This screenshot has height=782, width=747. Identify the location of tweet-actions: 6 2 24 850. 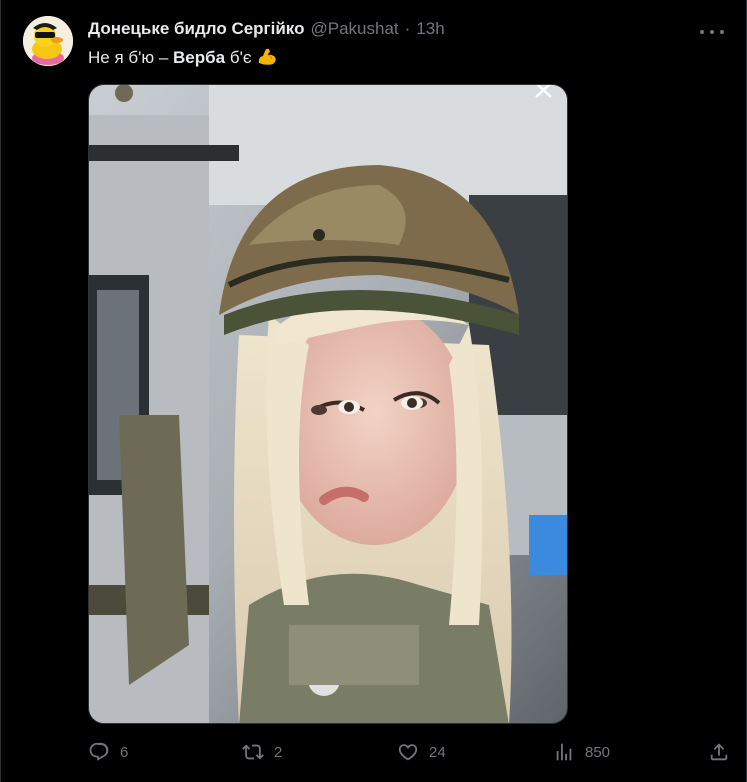
(409, 752).